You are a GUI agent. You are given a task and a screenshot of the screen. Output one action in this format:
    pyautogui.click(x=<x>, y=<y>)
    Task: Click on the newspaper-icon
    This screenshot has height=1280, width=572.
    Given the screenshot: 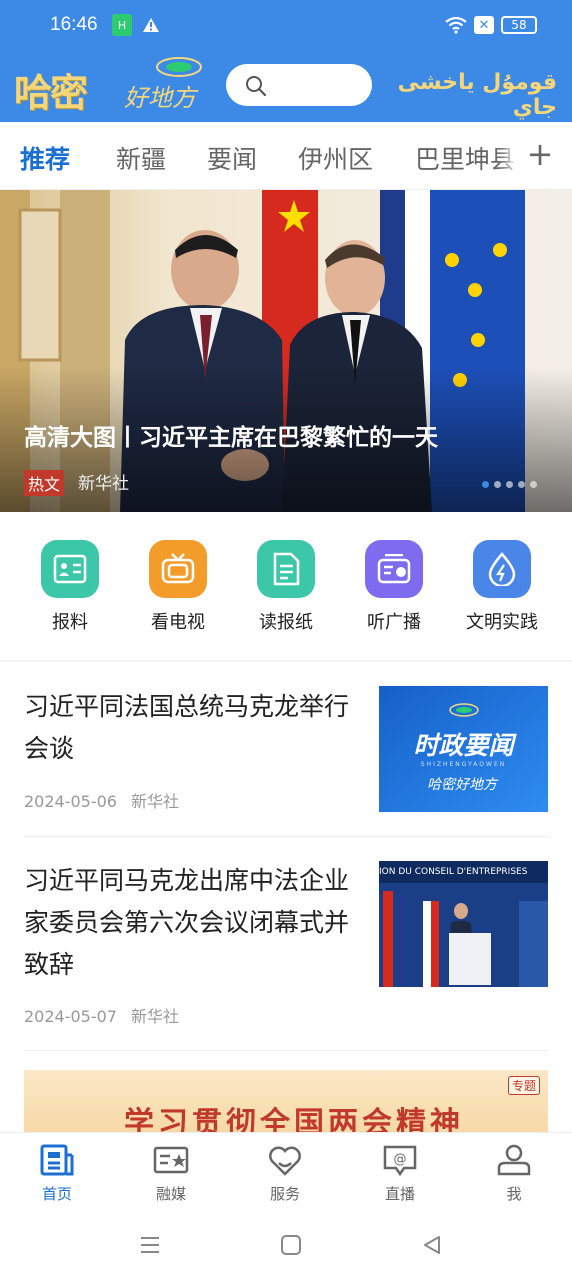 What is the action you would take?
    pyautogui.click(x=286, y=569)
    